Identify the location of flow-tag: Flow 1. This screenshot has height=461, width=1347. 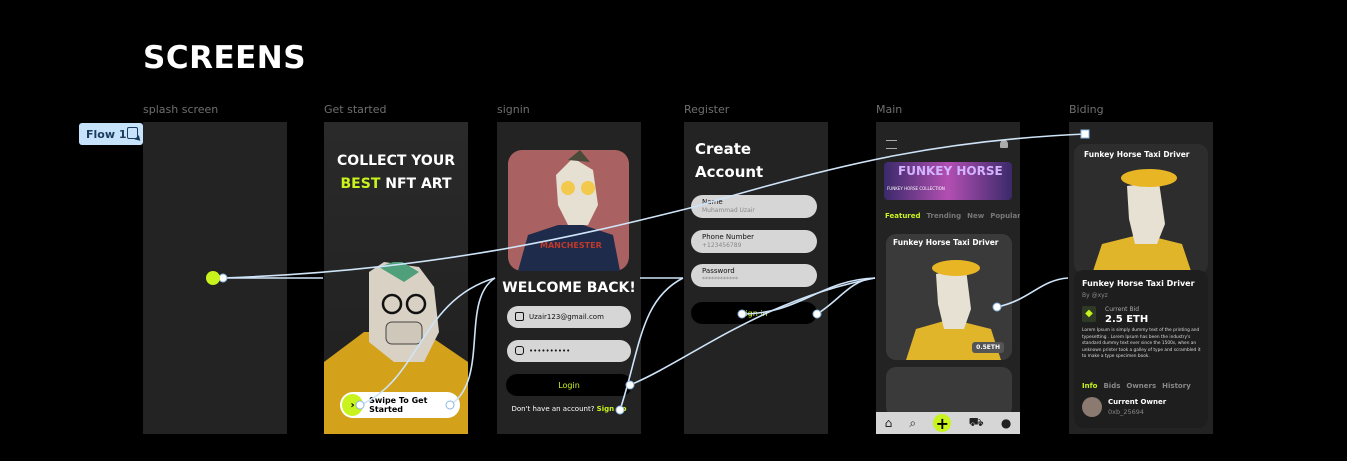
(111, 134).